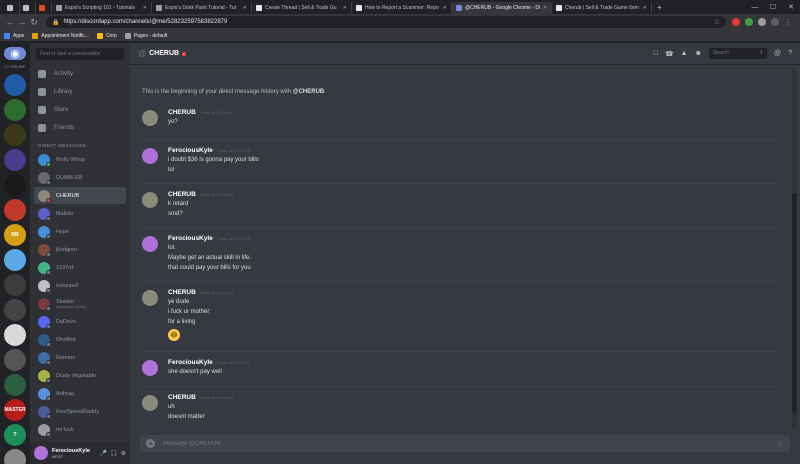  I want to click on bookmark-item: Apps, so click(14, 35).